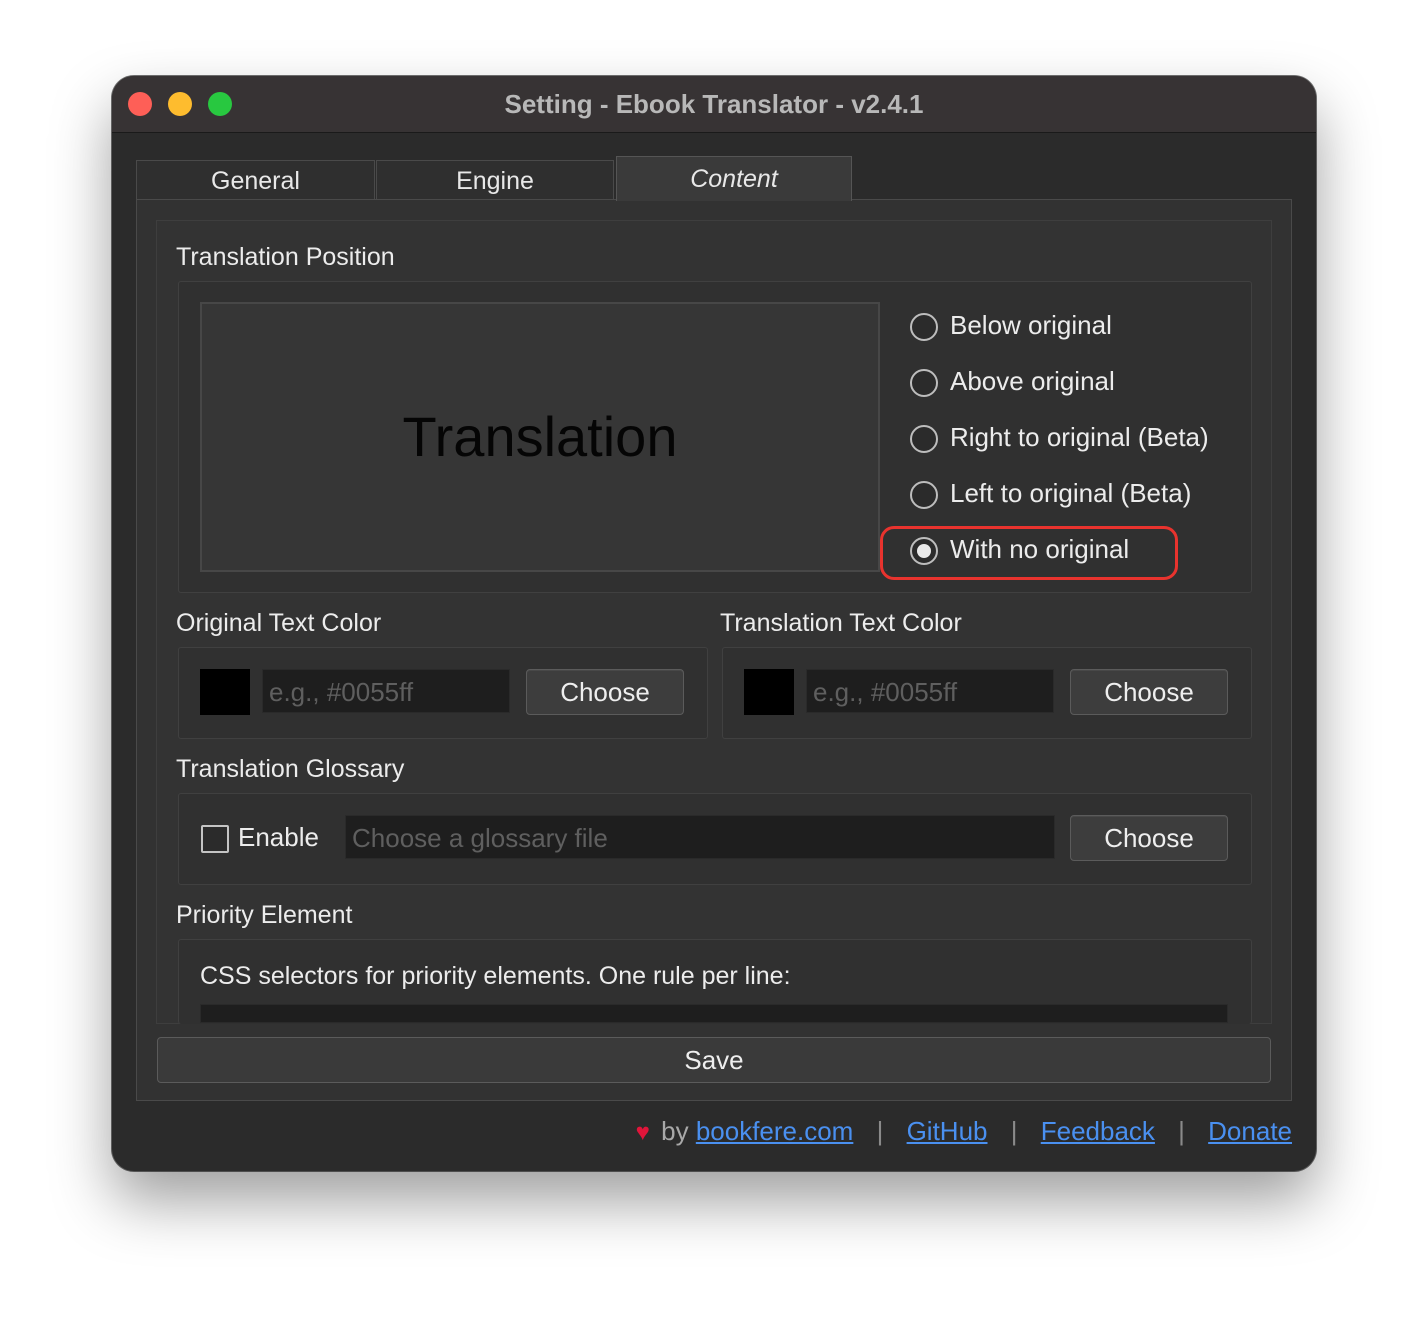 Image resolution: width=1428 pixels, height=1320 pixels. I want to click on save-button: Save, so click(714, 1060).